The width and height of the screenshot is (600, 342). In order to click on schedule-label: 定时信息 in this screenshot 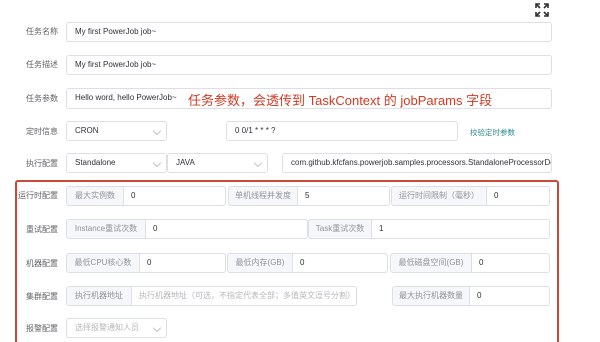, I will do `click(42, 131)`.